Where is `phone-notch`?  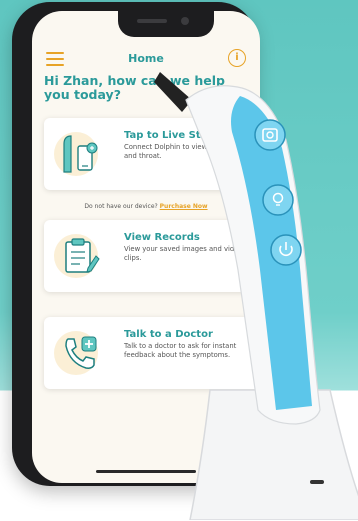 phone-notch is located at coordinates (166, 24).